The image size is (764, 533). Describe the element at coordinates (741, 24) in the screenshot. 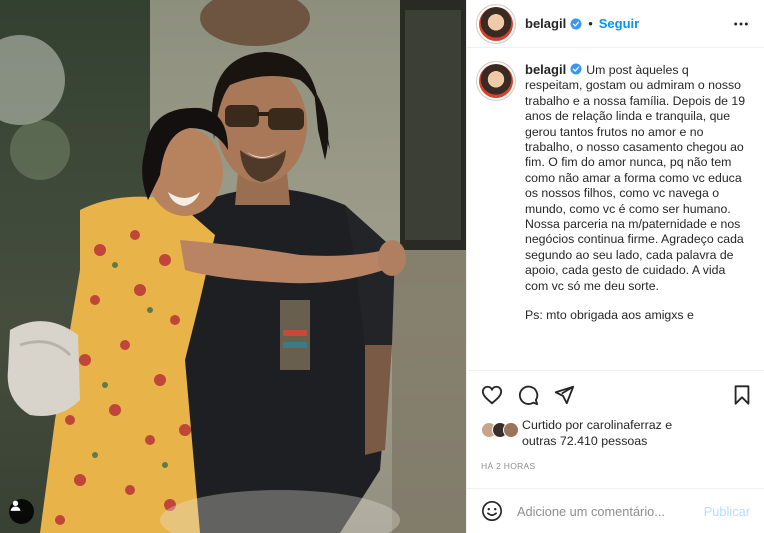

I see `more-options-icon` at that location.